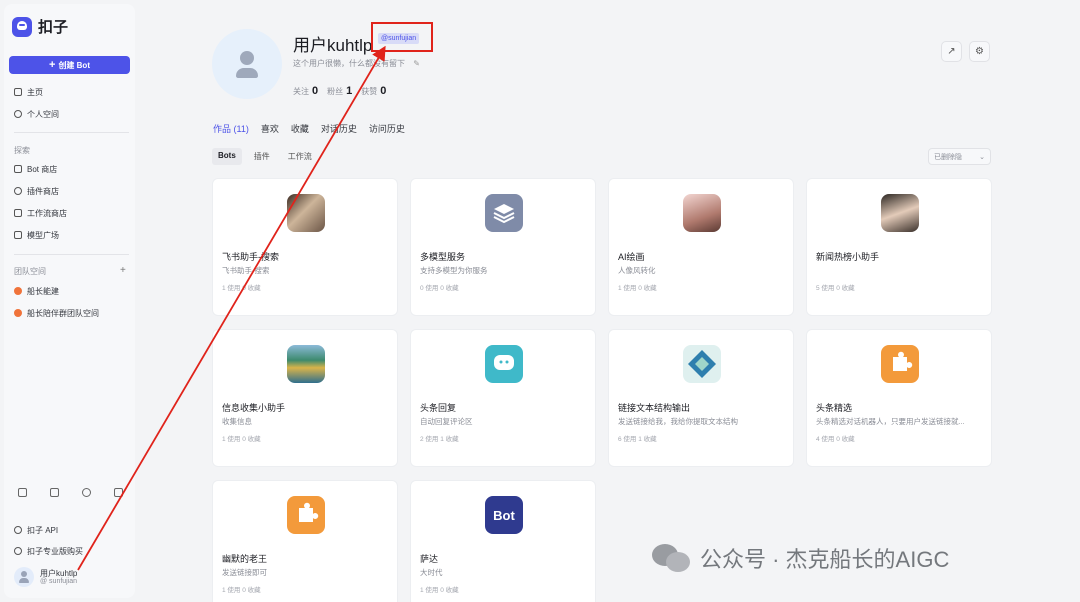 The image size is (1080, 602). What do you see at coordinates (47, 213) in the screenshot?
I see `nav-workflow-store-label: 工作流商店` at bounding box center [47, 213].